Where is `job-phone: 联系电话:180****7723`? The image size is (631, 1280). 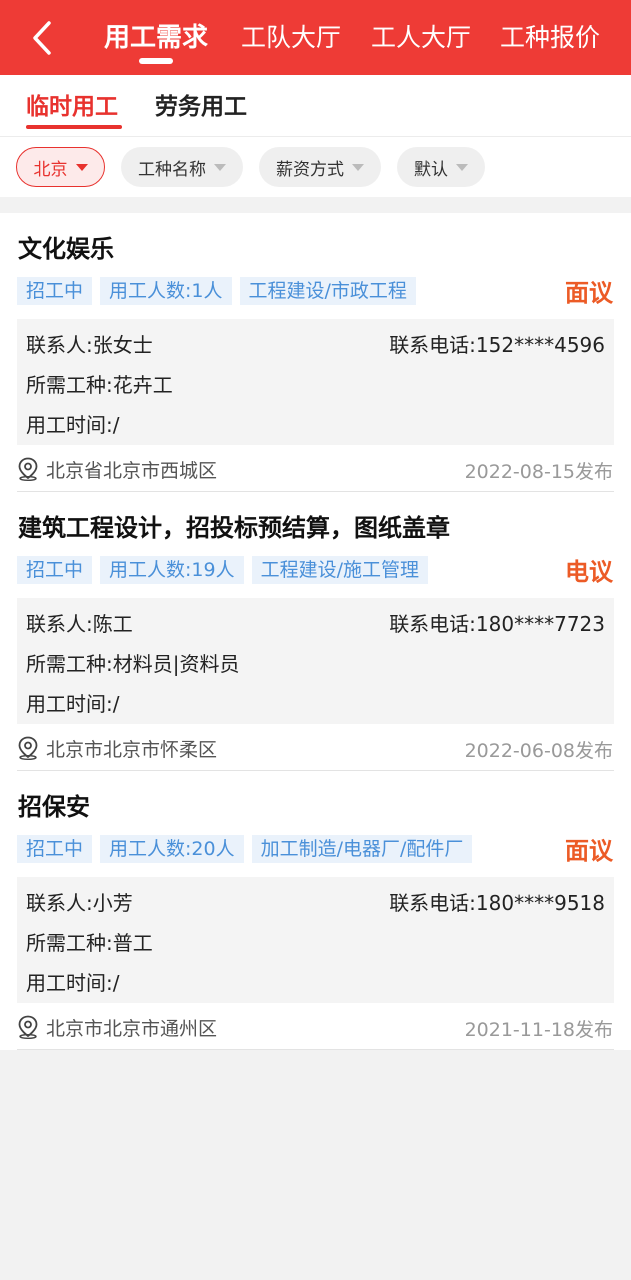
job-phone: 联系电话:180****7723 is located at coordinates (497, 622).